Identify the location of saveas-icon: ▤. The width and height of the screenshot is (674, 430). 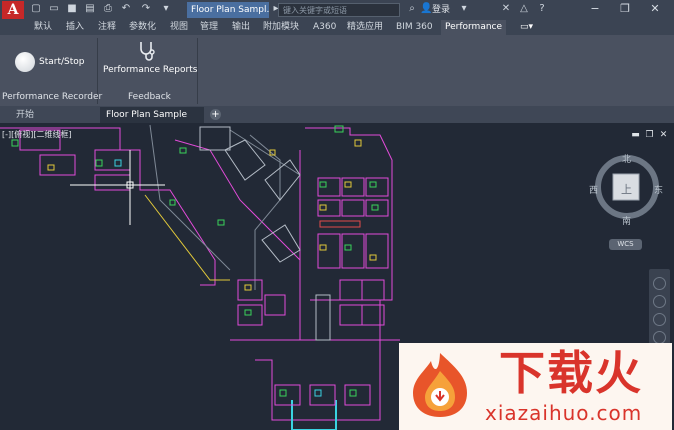
(90, 9).